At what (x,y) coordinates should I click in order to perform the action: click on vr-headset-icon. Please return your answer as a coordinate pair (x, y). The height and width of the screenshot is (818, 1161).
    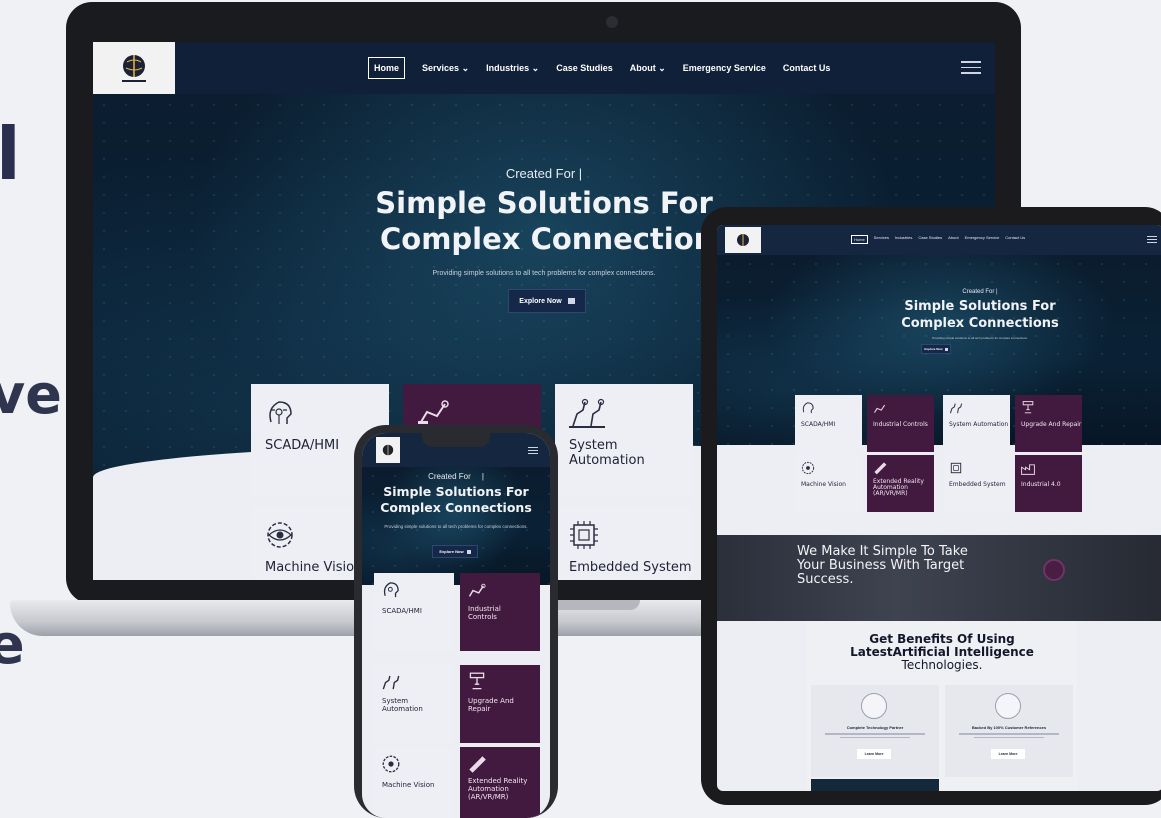
    Looking at the image, I should click on (880, 468).